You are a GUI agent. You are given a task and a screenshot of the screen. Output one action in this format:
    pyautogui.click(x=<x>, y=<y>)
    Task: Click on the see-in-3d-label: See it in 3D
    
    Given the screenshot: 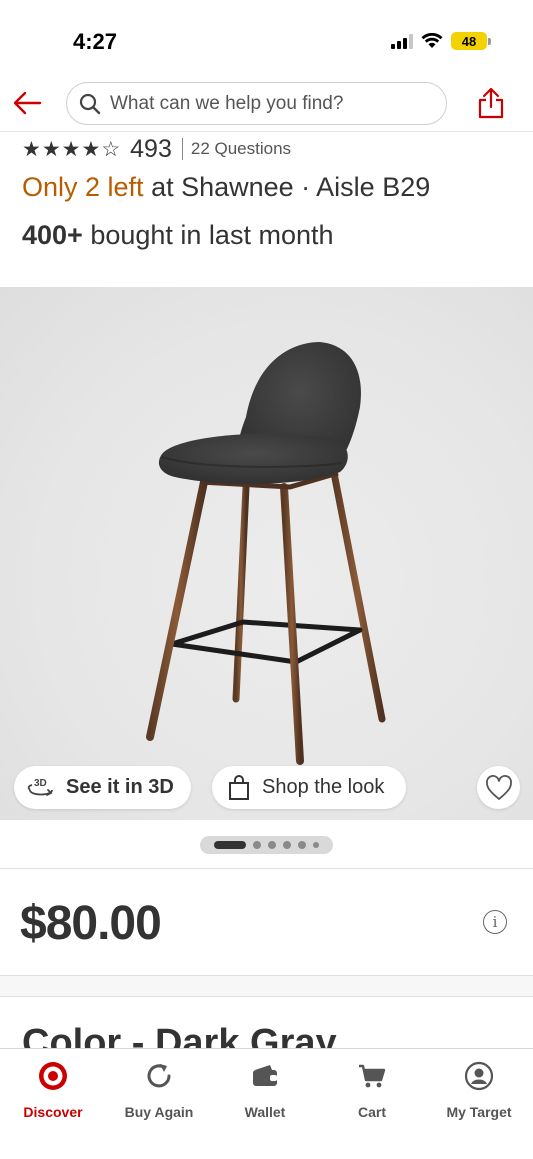 What is the action you would take?
    pyautogui.click(x=120, y=787)
    